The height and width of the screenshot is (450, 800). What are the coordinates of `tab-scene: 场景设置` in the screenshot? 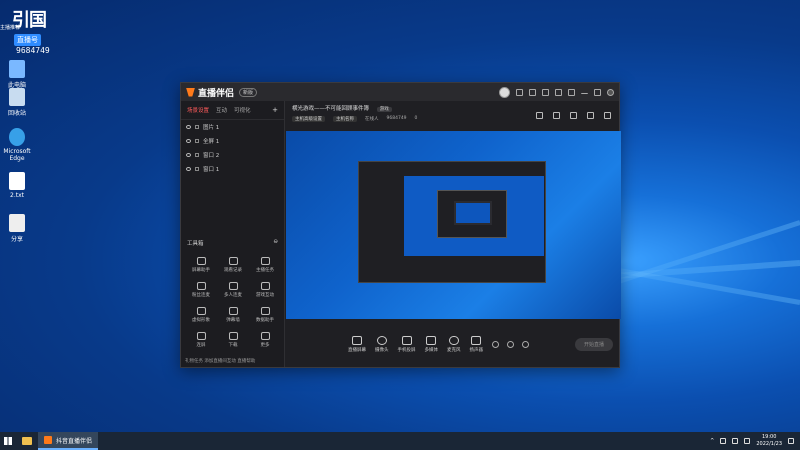 It's located at (198, 110).